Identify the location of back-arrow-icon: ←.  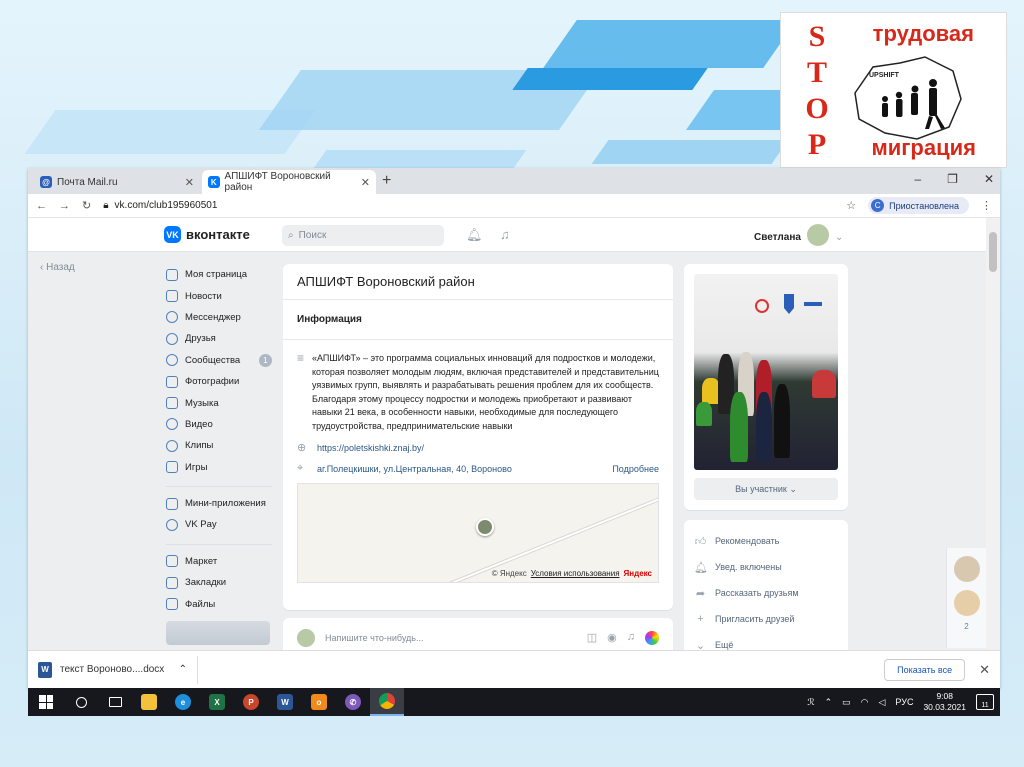
(41, 206).